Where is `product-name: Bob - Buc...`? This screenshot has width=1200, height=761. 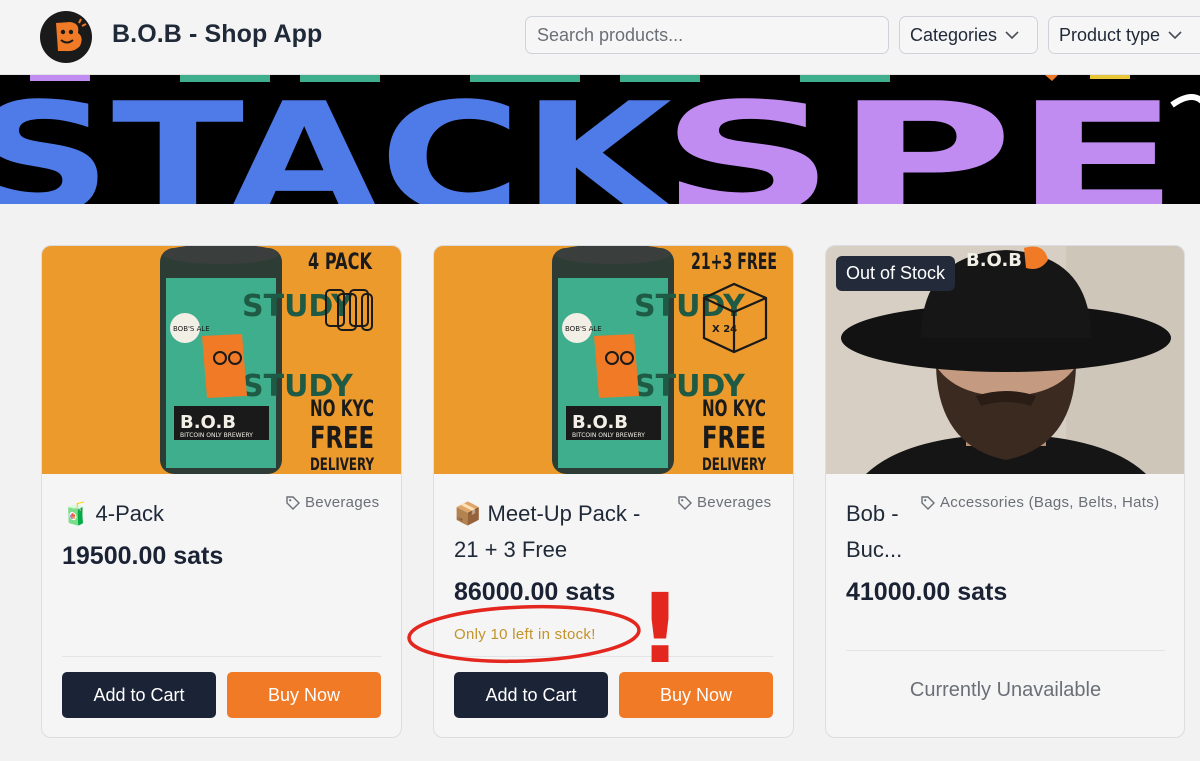
product-name: Bob - Buc... is located at coordinates (874, 532).